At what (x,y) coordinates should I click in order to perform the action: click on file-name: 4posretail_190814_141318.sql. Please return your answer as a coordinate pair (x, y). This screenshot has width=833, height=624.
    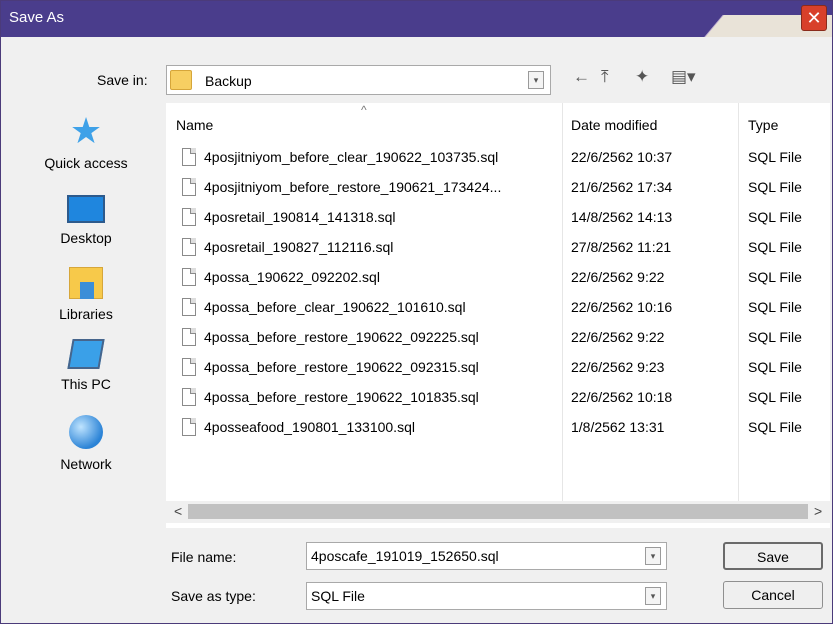
    Looking at the image, I should click on (300, 217).